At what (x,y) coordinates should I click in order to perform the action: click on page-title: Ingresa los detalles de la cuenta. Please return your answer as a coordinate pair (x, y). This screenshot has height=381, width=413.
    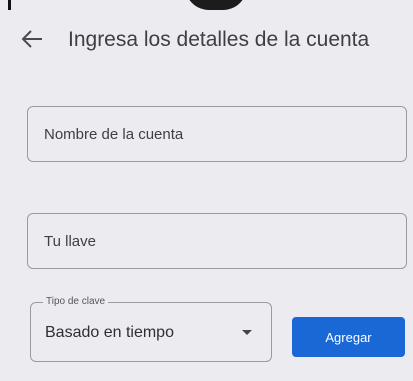
    Looking at the image, I should click on (219, 39).